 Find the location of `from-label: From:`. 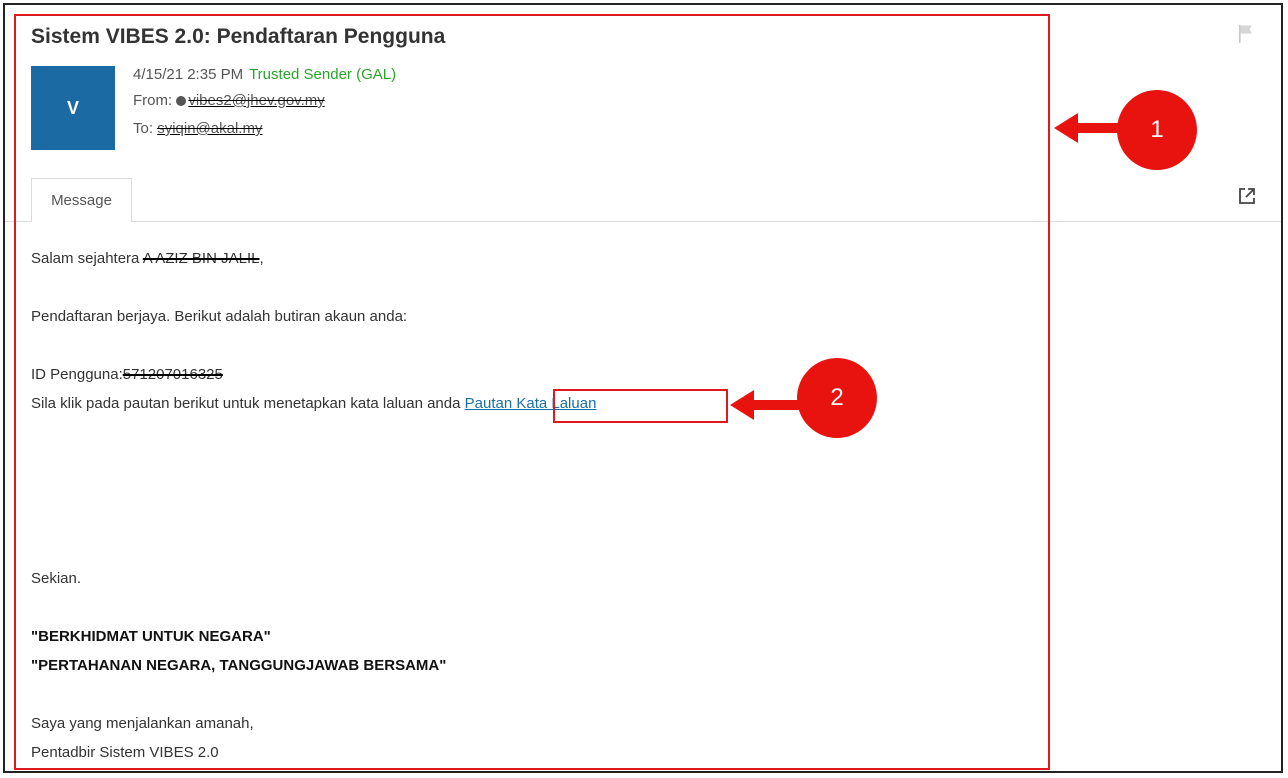

from-label: From: is located at coordinates (153, 100).